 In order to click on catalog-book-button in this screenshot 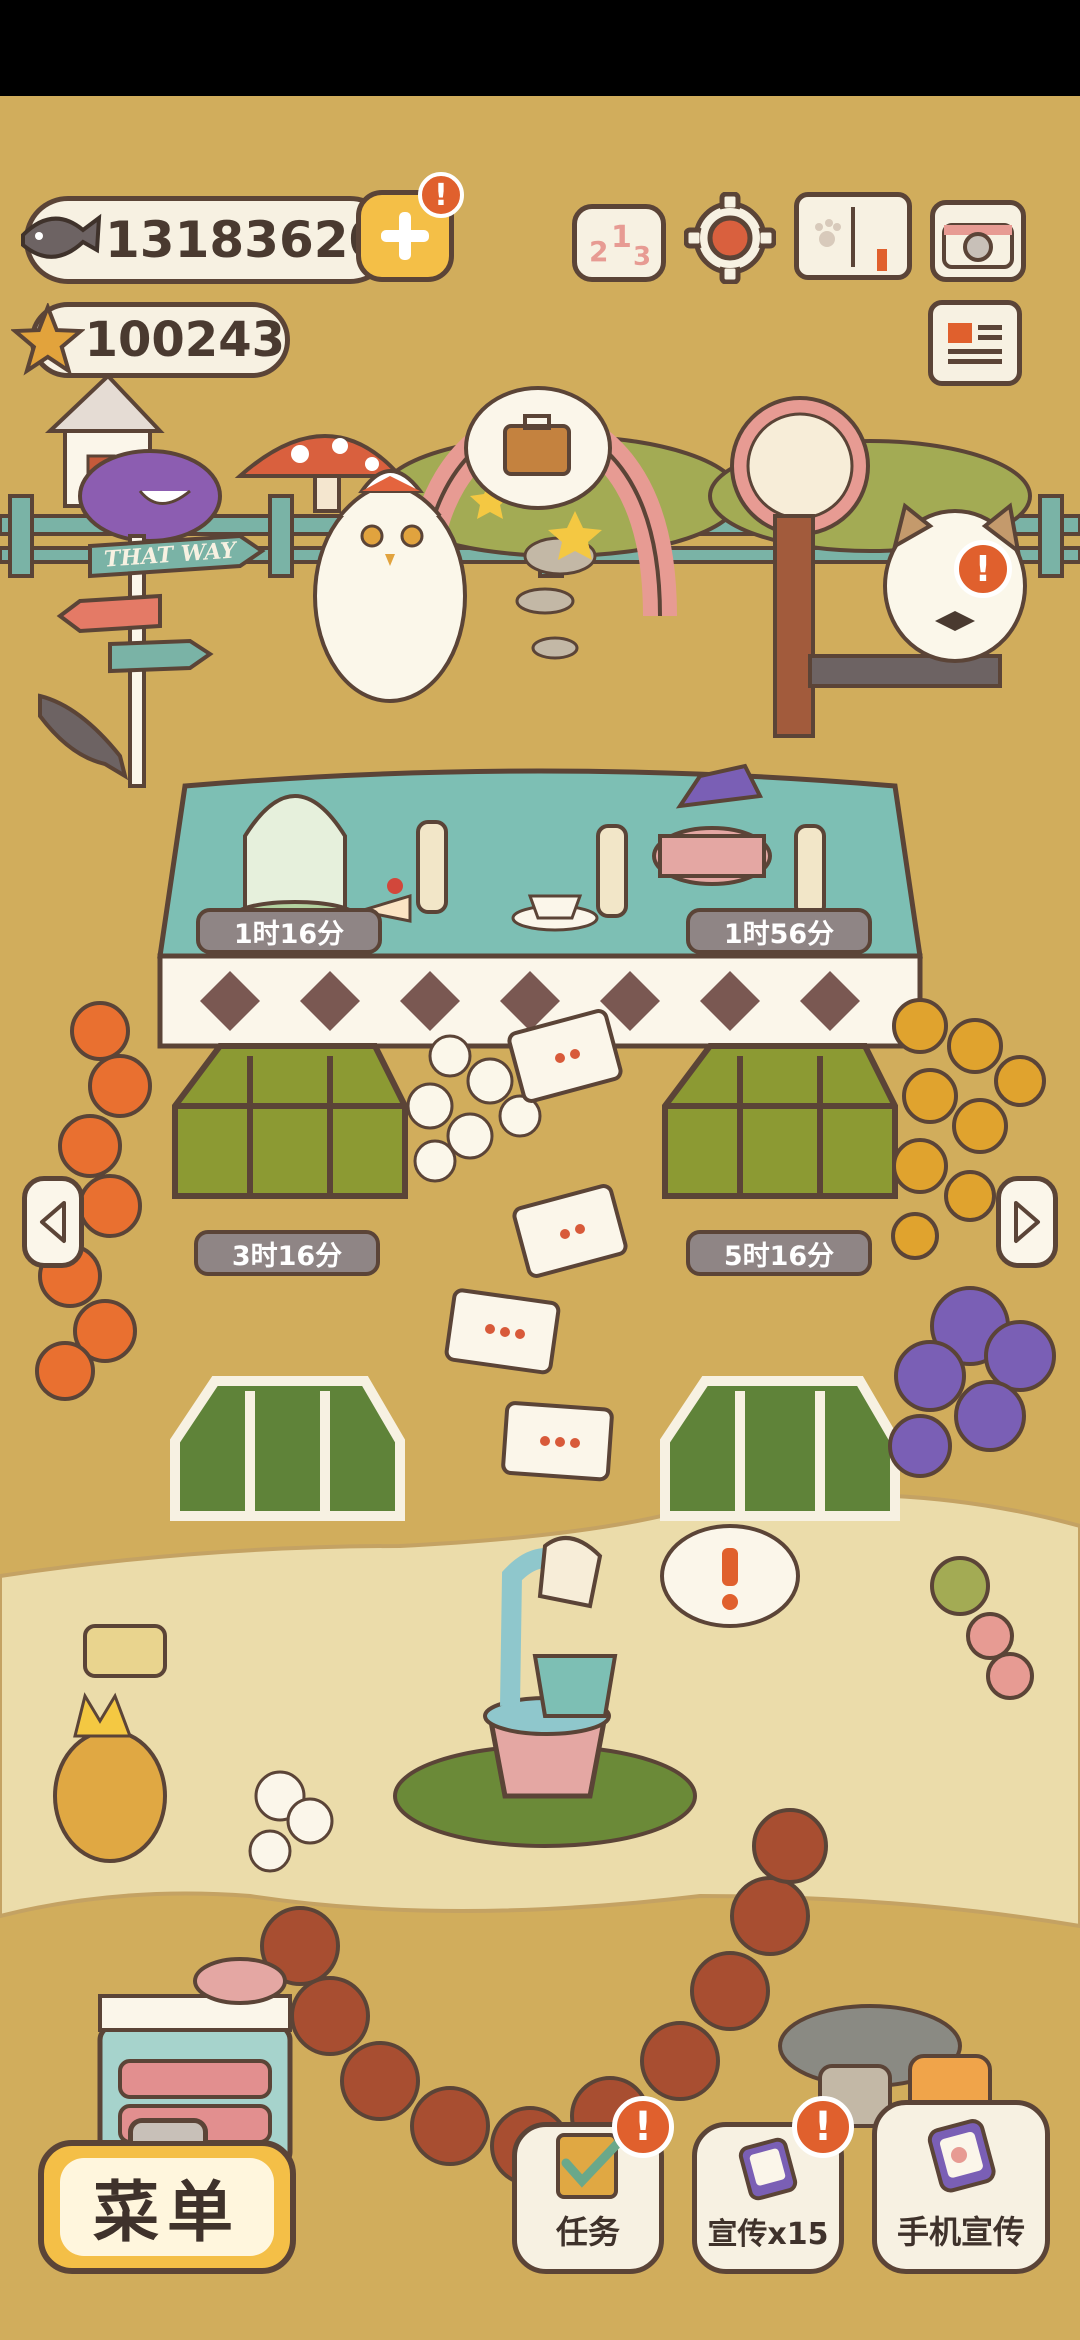, I will do `click(853, 236)`.